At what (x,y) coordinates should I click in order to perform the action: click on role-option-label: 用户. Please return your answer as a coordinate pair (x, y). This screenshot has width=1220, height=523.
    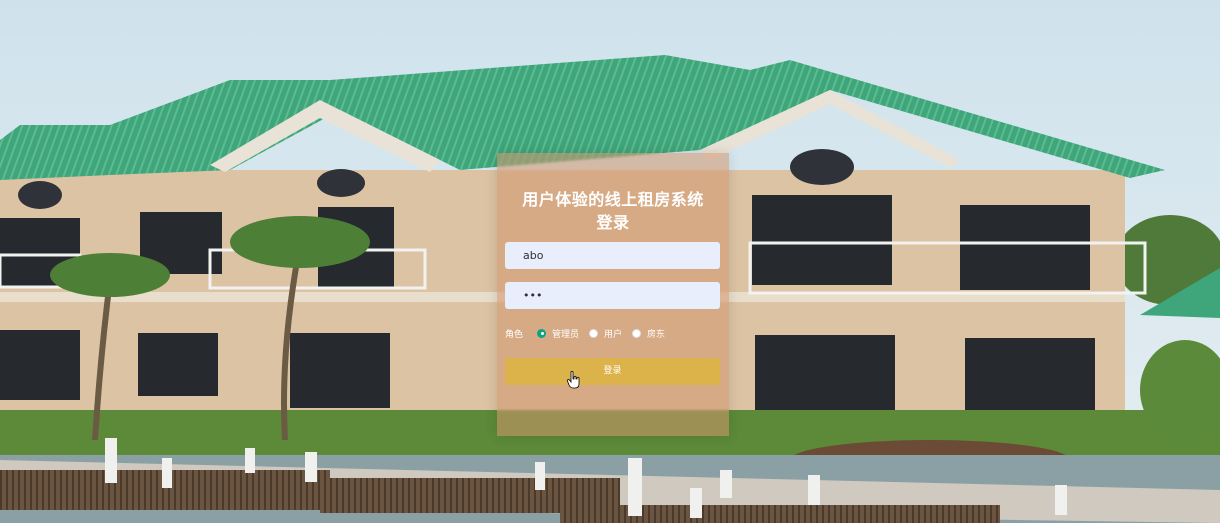
    Looking at the image, I should click on (613, 334).